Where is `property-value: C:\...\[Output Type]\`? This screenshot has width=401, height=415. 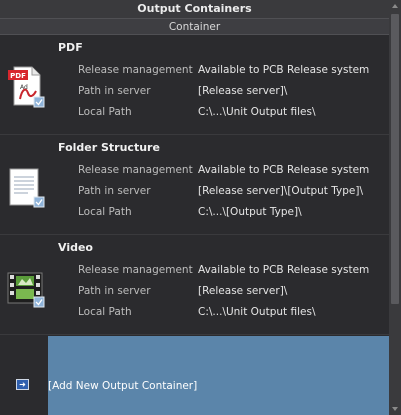 property-value: C:\...\[Output Type]\ is located at coordinates (250, 212).